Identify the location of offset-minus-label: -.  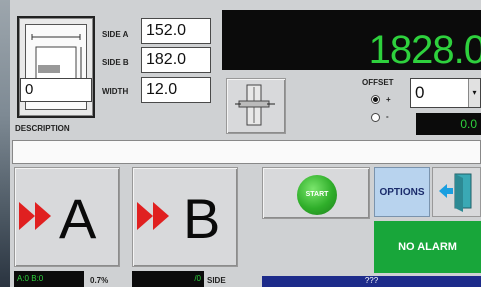
(387, 116).